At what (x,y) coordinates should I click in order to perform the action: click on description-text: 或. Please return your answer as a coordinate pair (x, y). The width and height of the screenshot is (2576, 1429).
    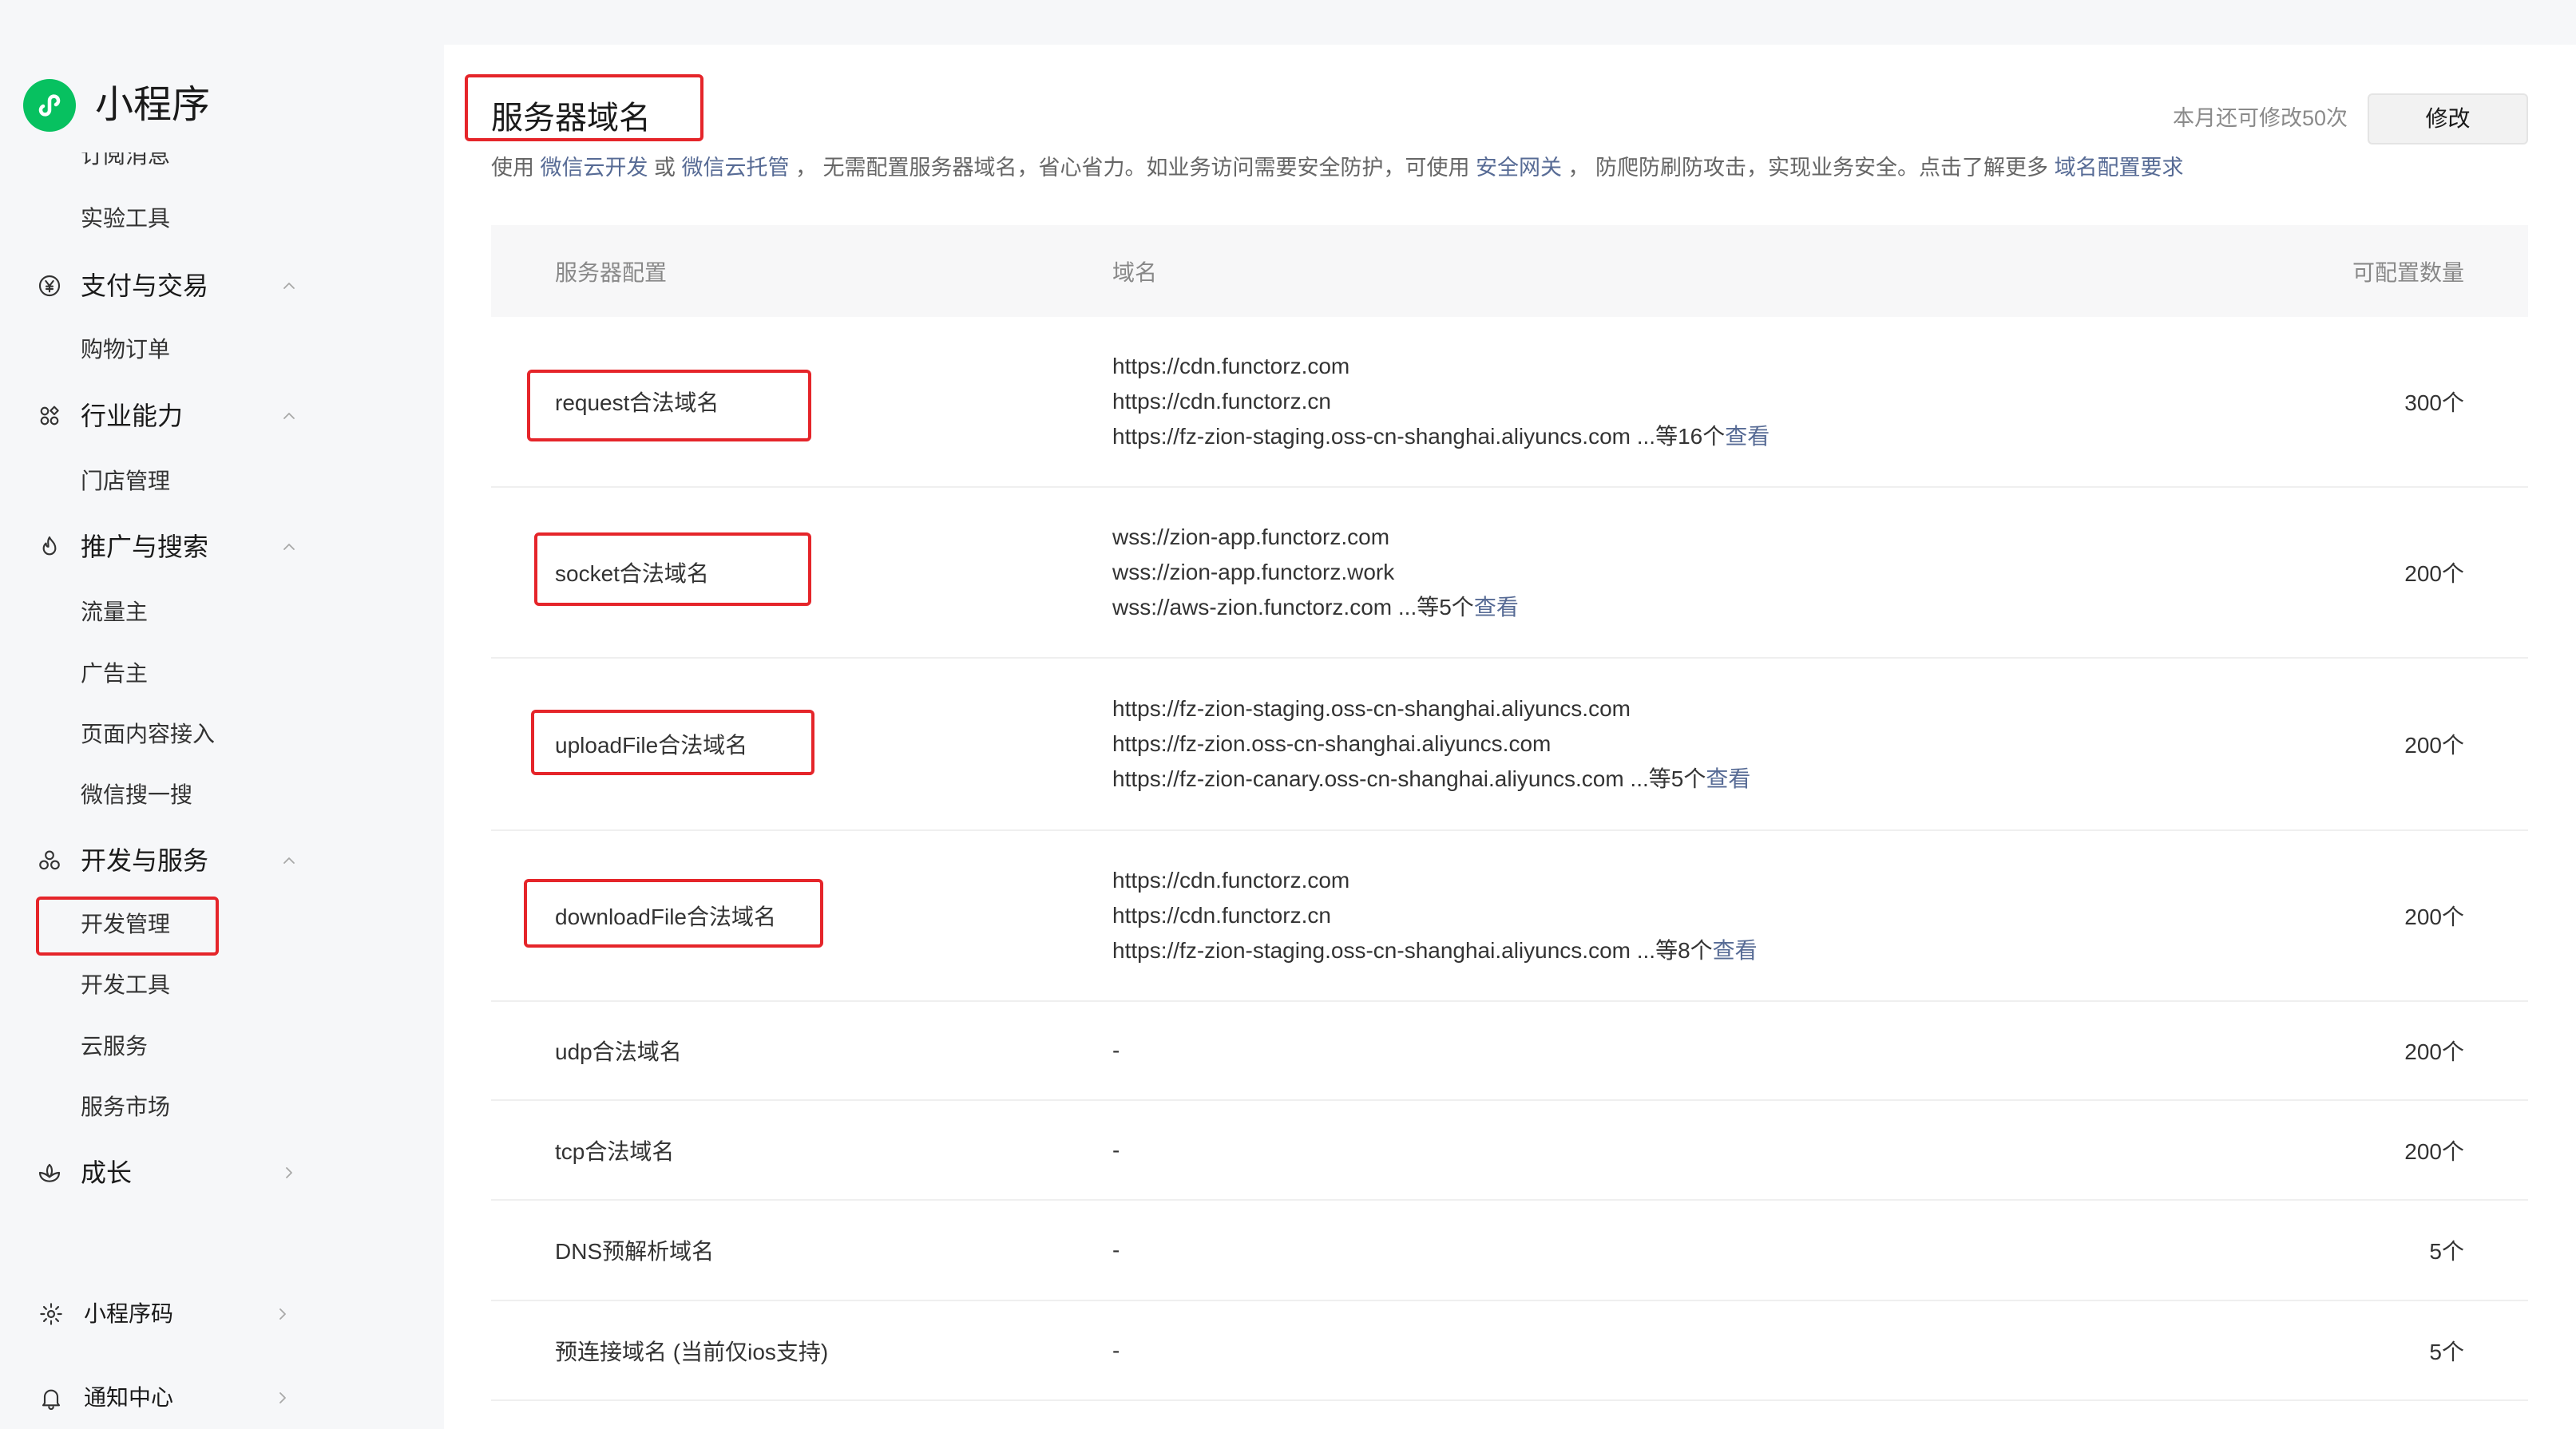
    Looking at the image, I should click on (665, 168).